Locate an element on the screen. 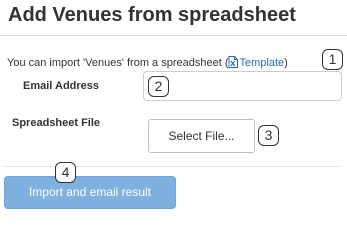 This screenshot has height=240, width=347. callout-2: 2 is located at coordinates (158, 86).